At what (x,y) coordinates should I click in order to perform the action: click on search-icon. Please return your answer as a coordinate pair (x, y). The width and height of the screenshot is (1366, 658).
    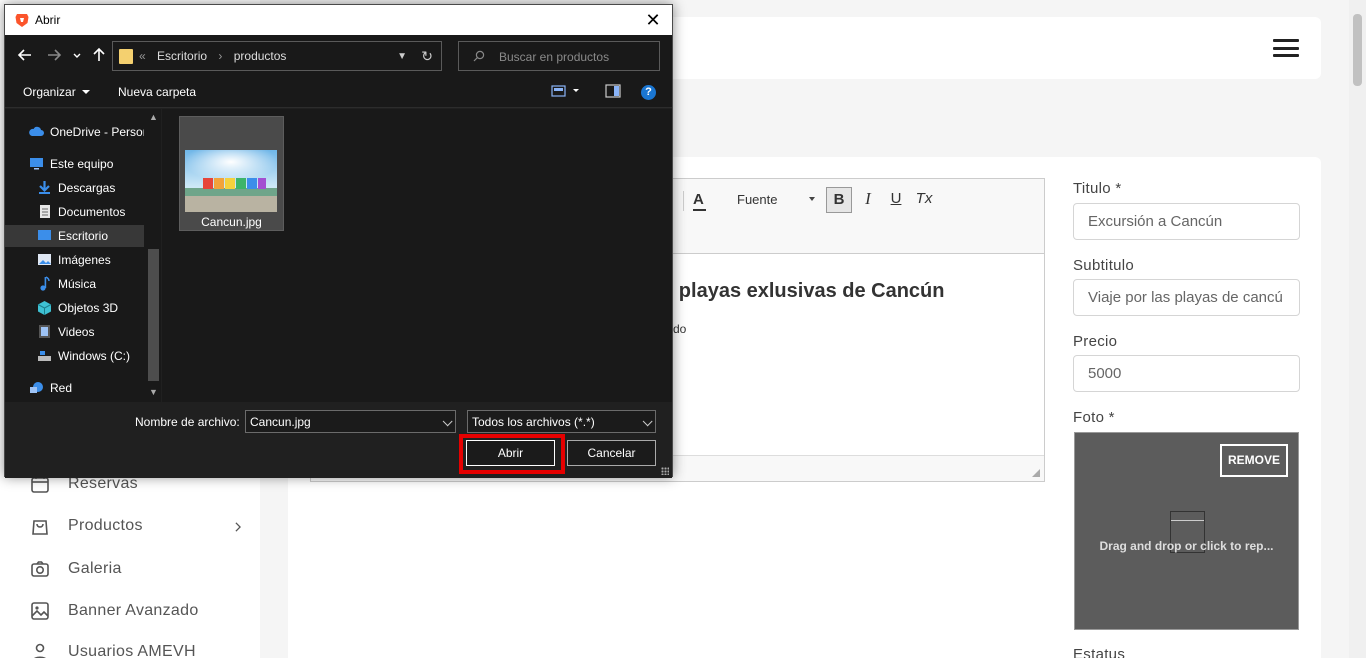
    Looking at the image, I should click on (479, 56).